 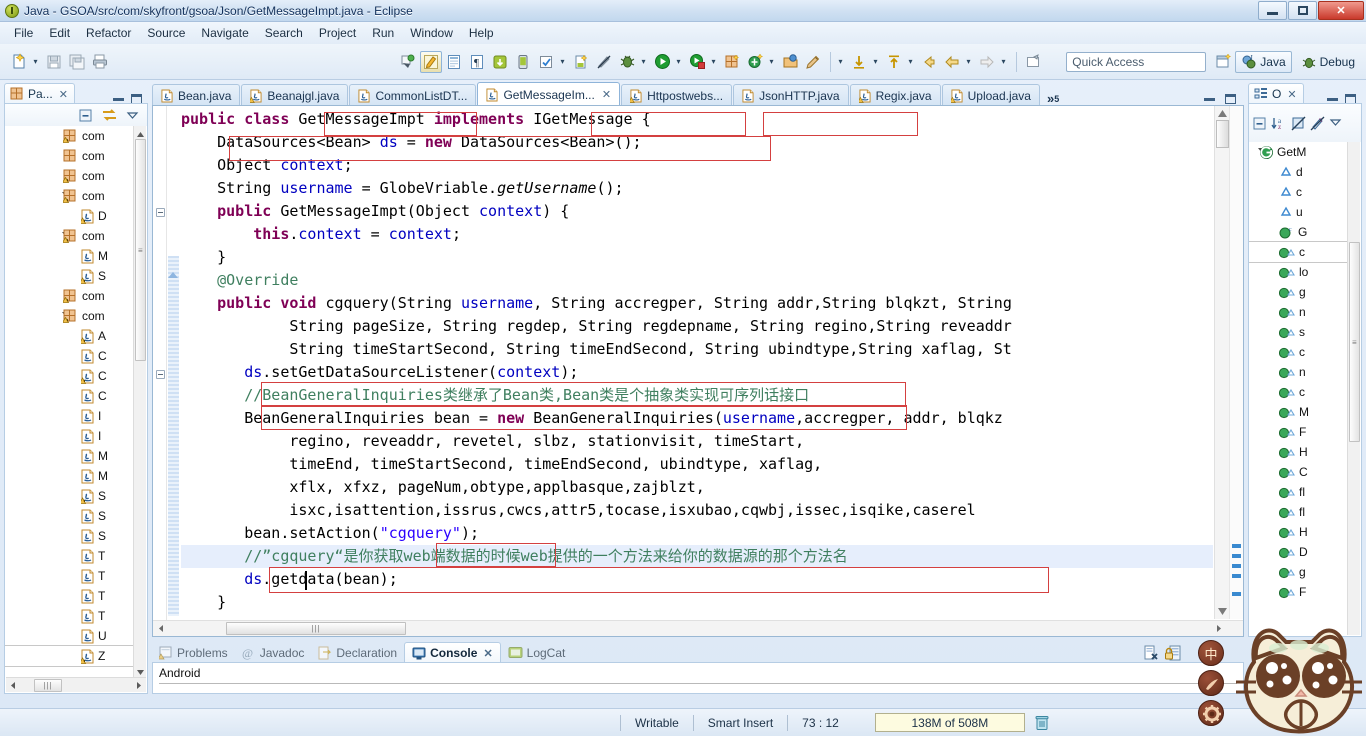 What do you see at coordinates (537, 652) in the screenshot?
I see `bottom-tab-logcat: LogCat` at bounding box center [537, 652].